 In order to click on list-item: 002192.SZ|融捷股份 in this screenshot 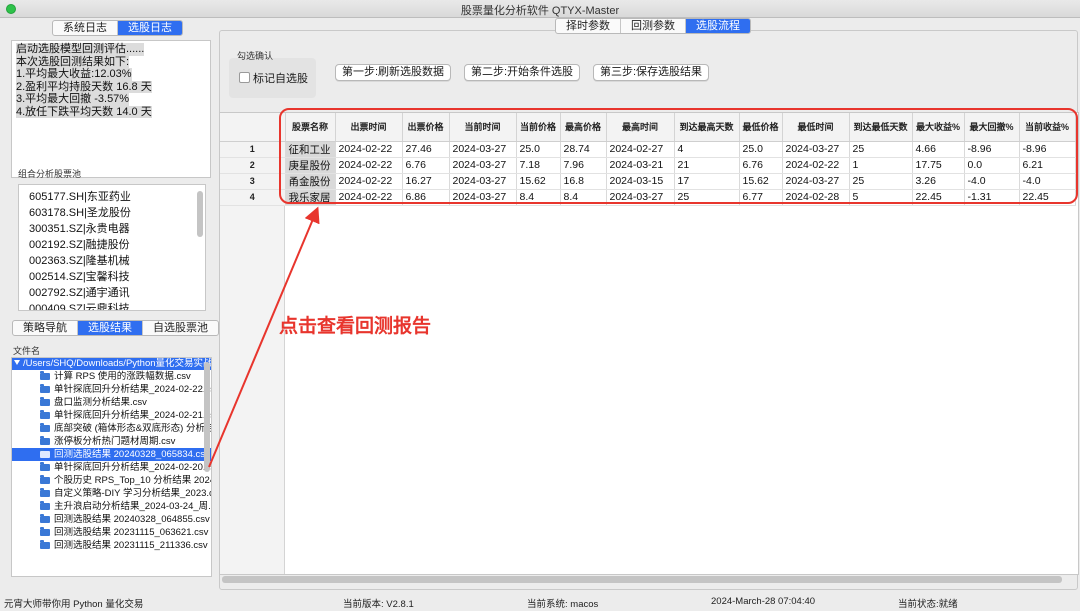, I will do `click(112, 245)`.